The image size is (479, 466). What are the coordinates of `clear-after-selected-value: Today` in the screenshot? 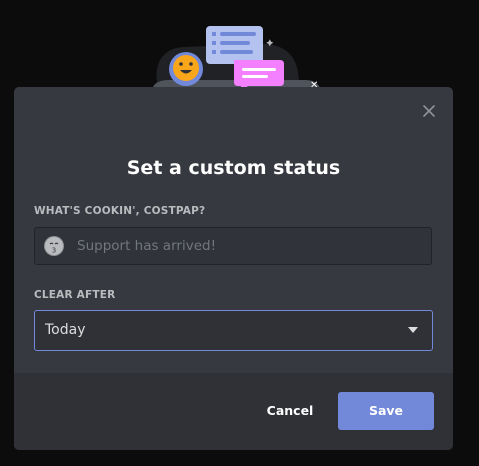 It's located at (65, 330).